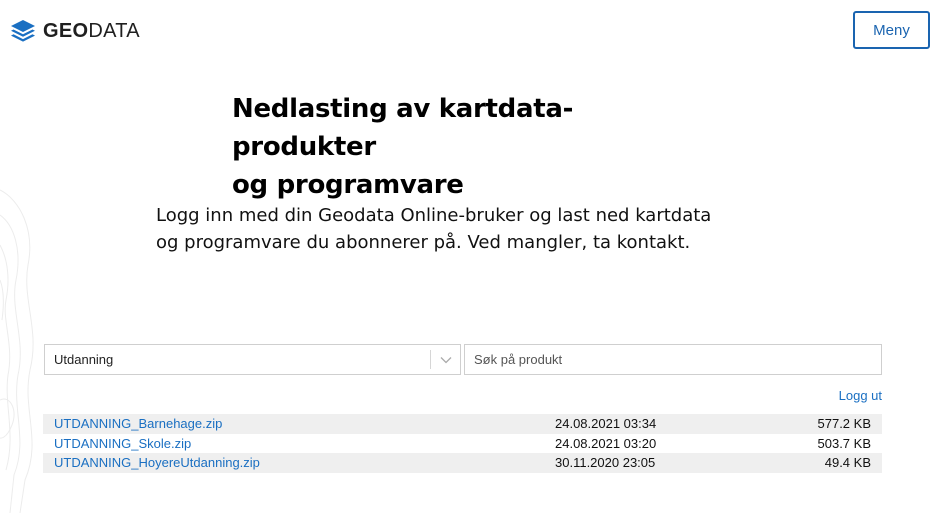 The image size is (952, 513). I want to click on file-download-link: UTDANNING_Skole.zip, so click(299, 443).